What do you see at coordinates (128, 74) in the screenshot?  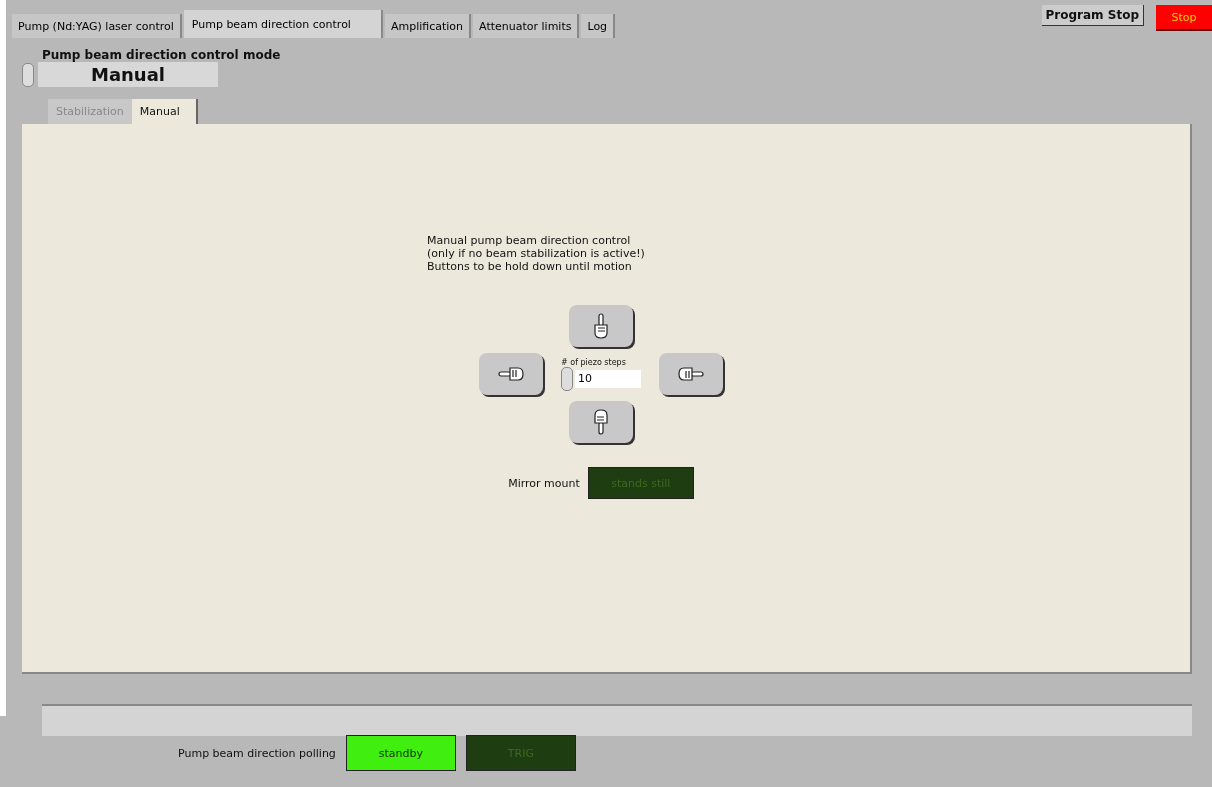 I see `mode-selector: Manual` at bounding box center [128, 74].